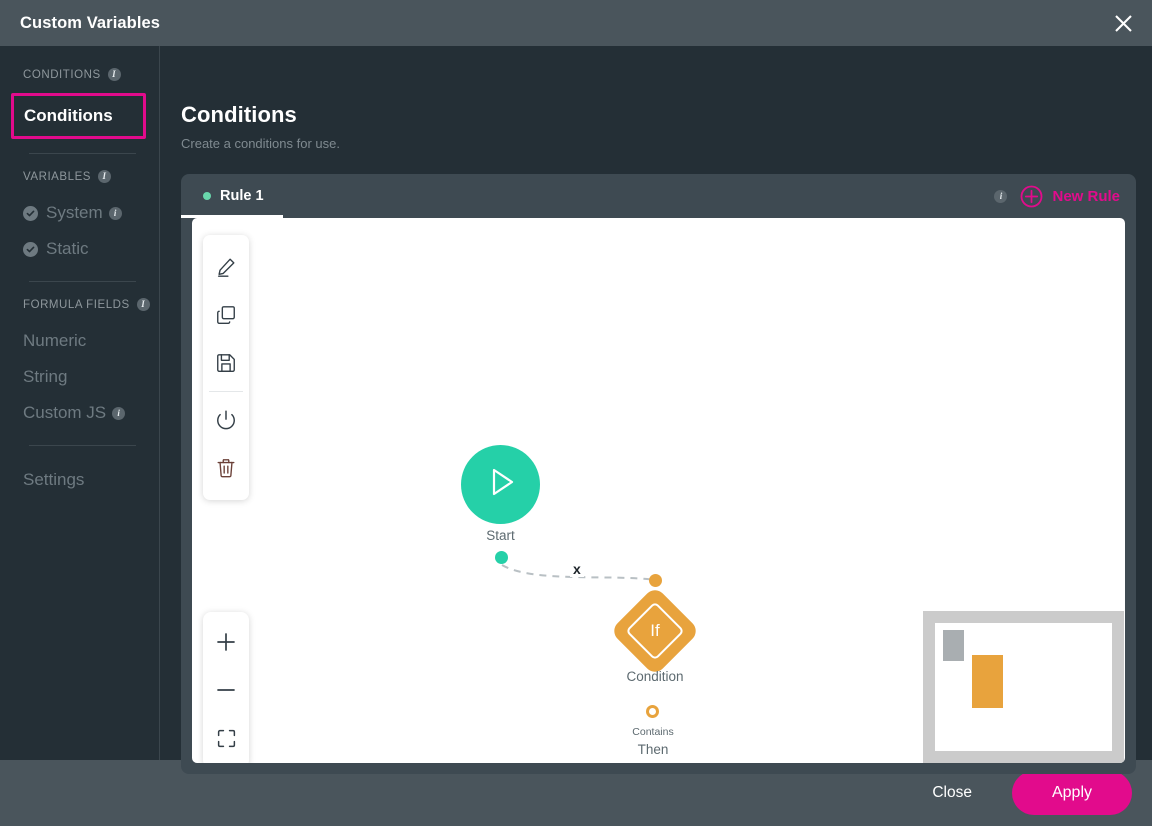 This screenshot has height=826, width=1152. Describe the element at coordinates (655, 676) in the screenshot. I see `condition-node-label: Condition` at that location.